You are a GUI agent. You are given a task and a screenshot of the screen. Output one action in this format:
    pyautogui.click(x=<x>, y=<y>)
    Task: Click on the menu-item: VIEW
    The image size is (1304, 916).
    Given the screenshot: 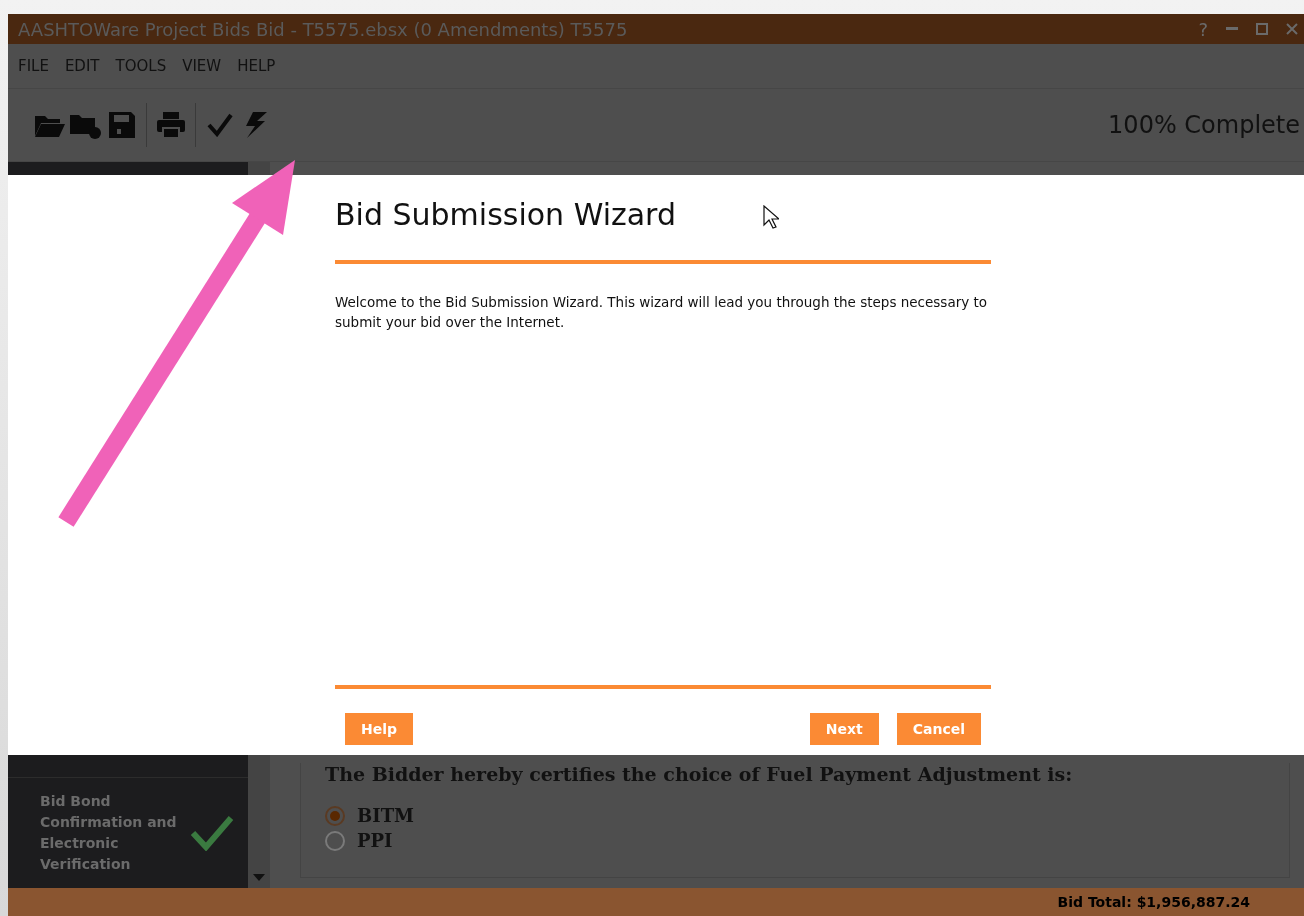 What is the action you would take?
    pyautogui.click(x=202, y=66)
    